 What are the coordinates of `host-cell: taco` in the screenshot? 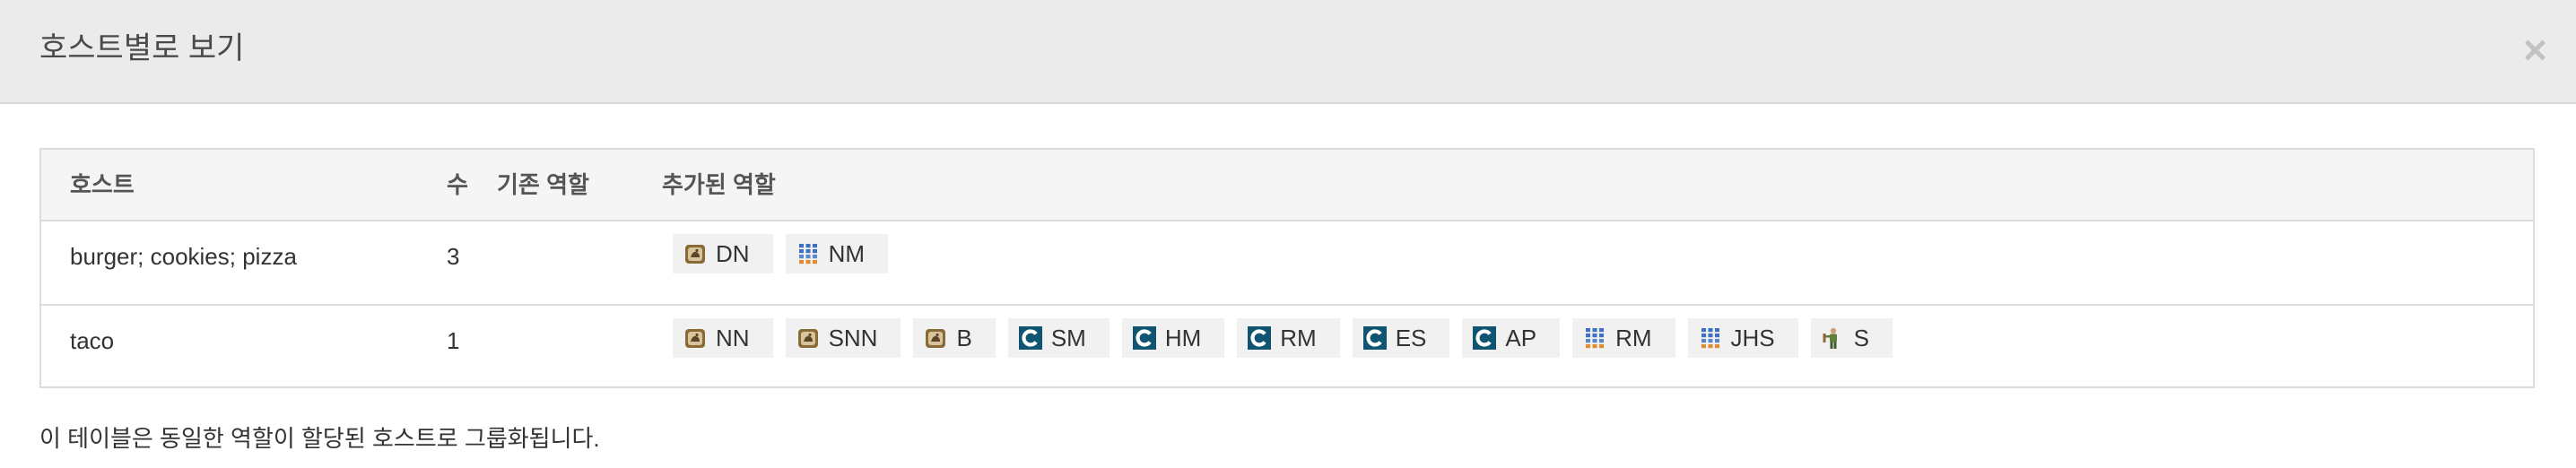 It's located at (92, 340).